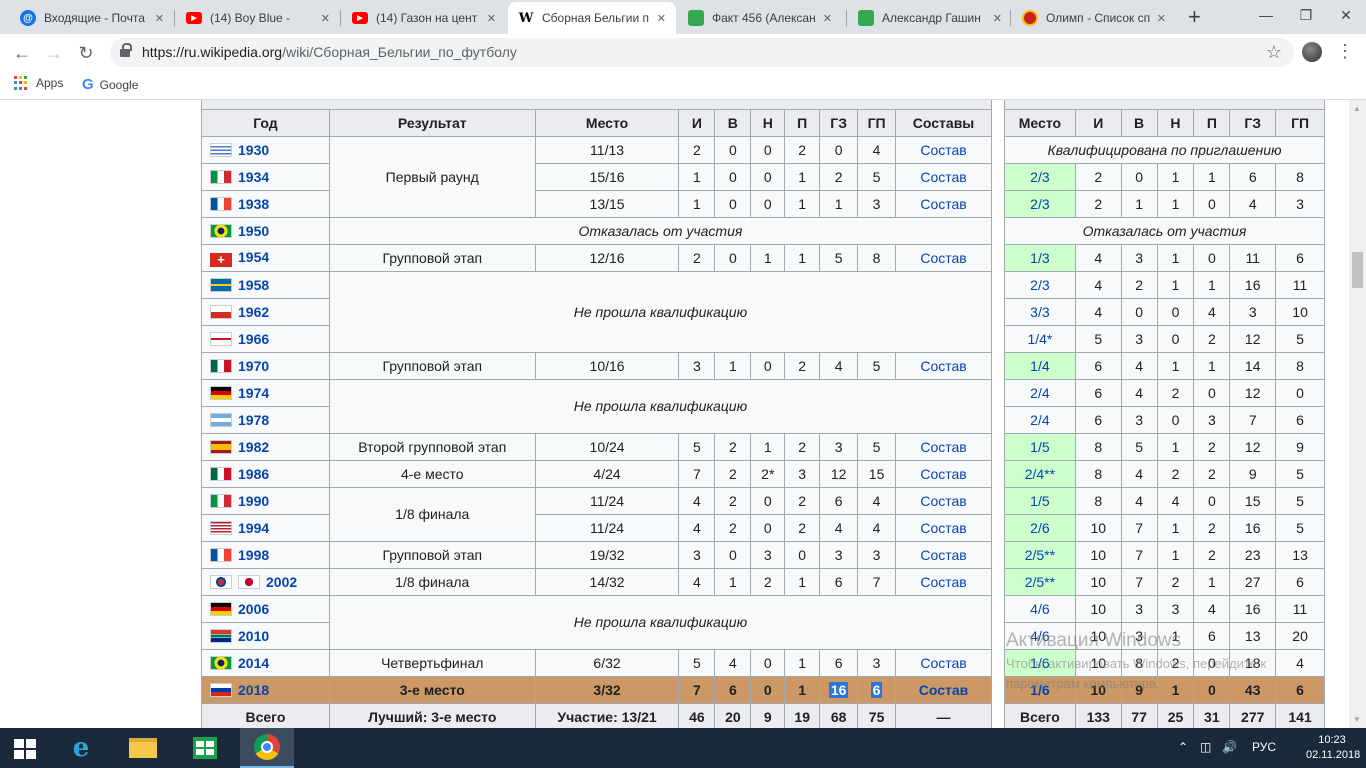  What do you see at coordinates (54, 53) in the screenshot?
I see `forward-button: →` at bounding box center [54, 53].